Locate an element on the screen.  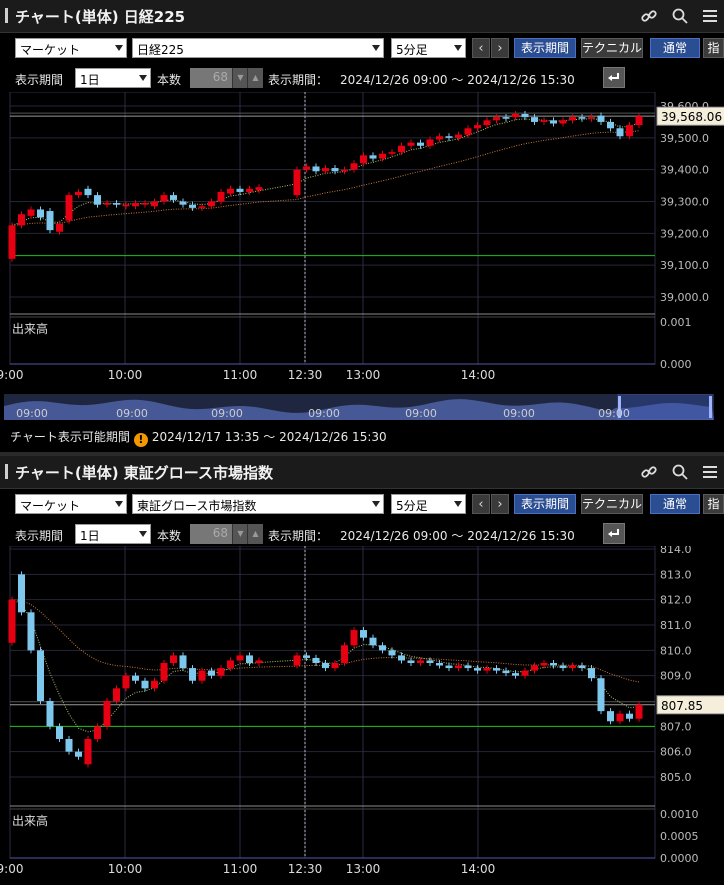
volume-tick-label: 0.000 is located at coordinates (676, 364).